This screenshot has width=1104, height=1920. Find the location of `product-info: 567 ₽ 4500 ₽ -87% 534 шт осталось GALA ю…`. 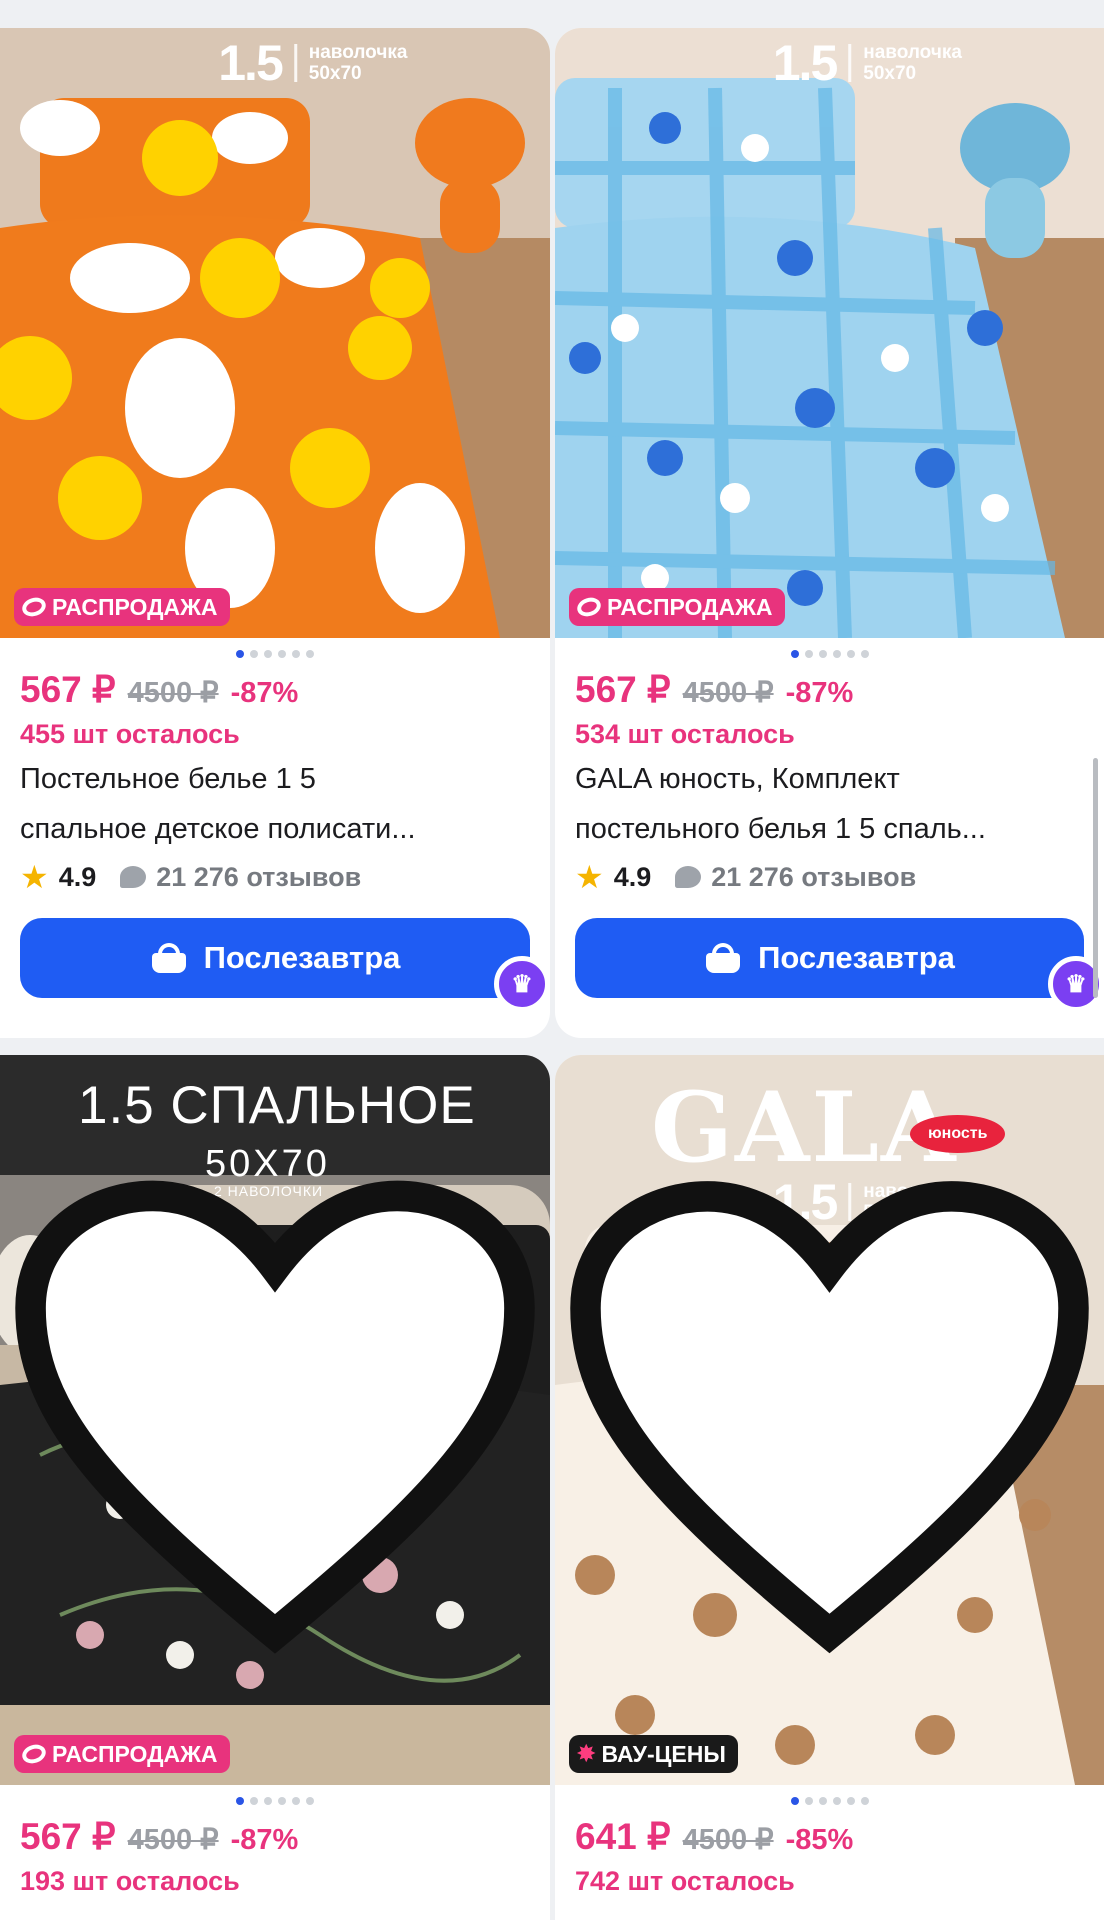

product-info: 567 ₽ 4500 ₽ -87% 534 шт осталось GALA ю… is located at coordinates (829, 840).